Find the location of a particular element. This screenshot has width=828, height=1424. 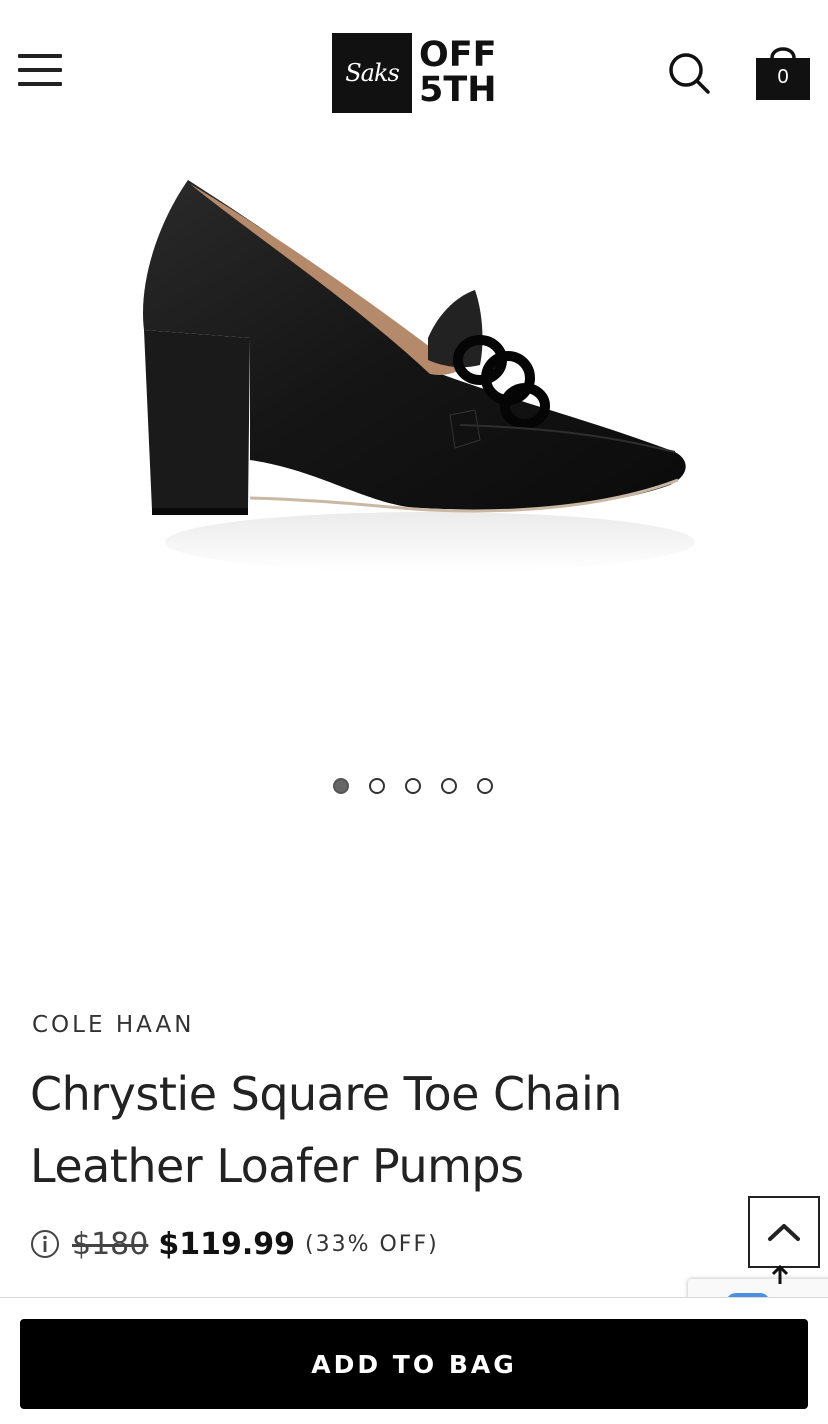

logo-wordmark: OFF 5TH is located at coordinates (458, 73).